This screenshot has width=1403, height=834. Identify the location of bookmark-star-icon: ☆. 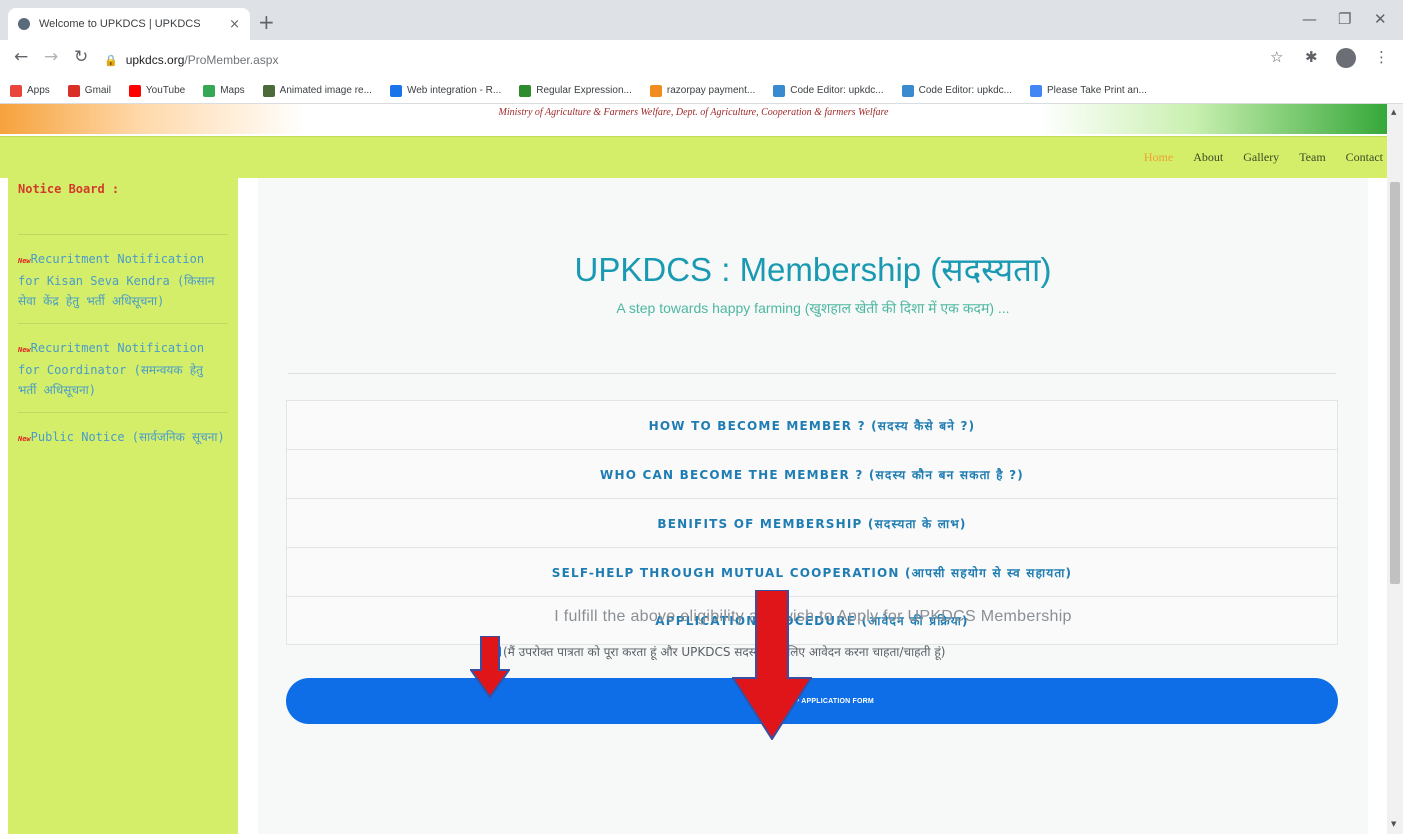
(1276, 57).